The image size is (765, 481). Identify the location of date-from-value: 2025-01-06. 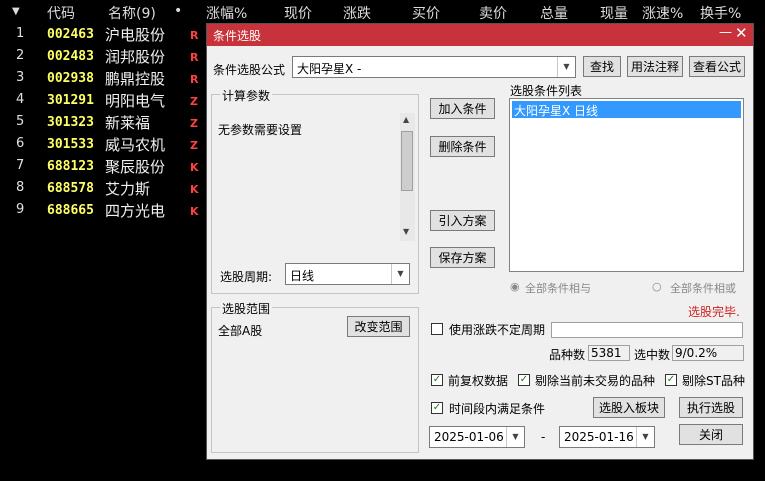
(469, 437).